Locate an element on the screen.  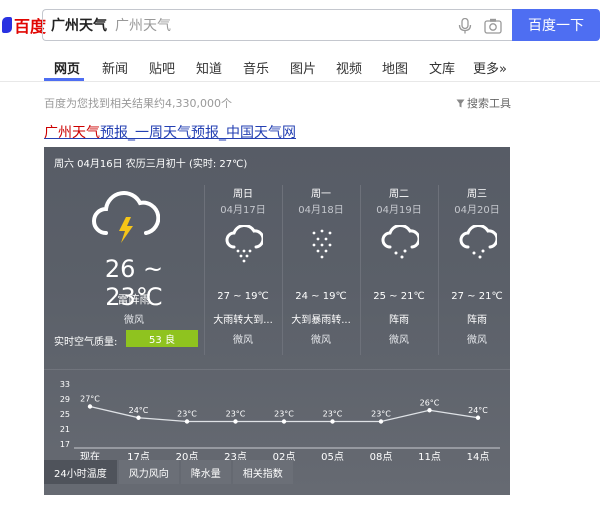
tab-wind: 风力风向 is located at coordinates (148, 472).